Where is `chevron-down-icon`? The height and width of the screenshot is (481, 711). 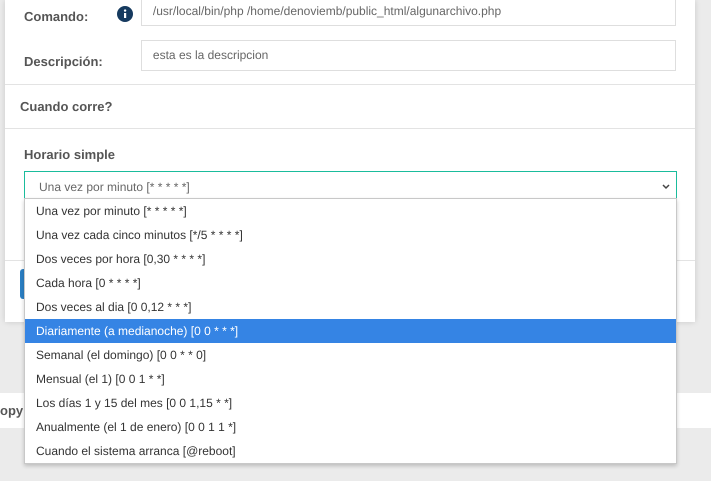
chevron-down-icon is located at coordinates (666, 187).